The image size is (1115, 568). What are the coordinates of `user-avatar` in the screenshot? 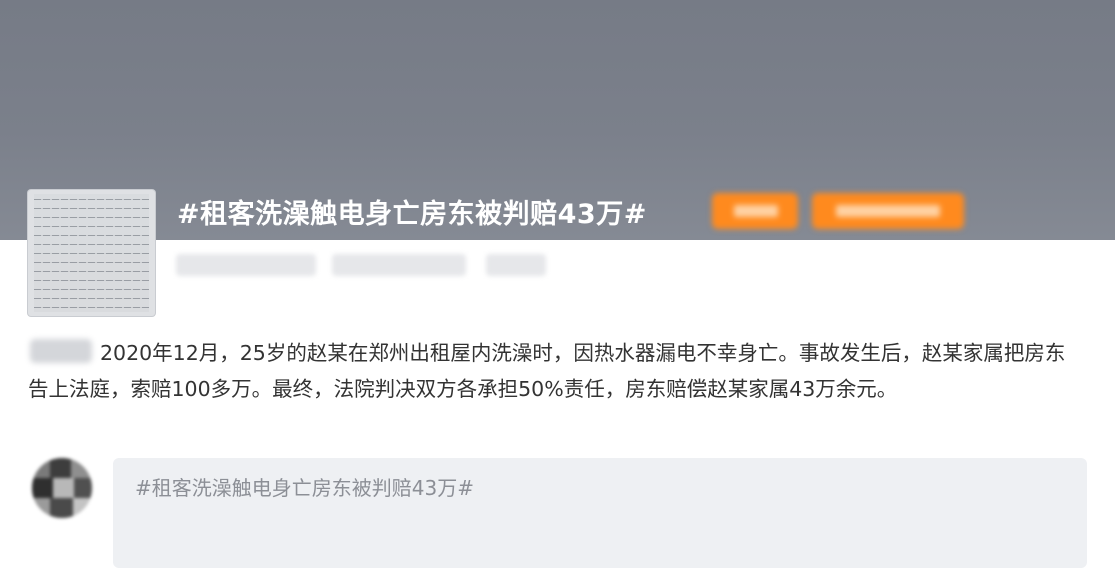 It's located at (62, 488).